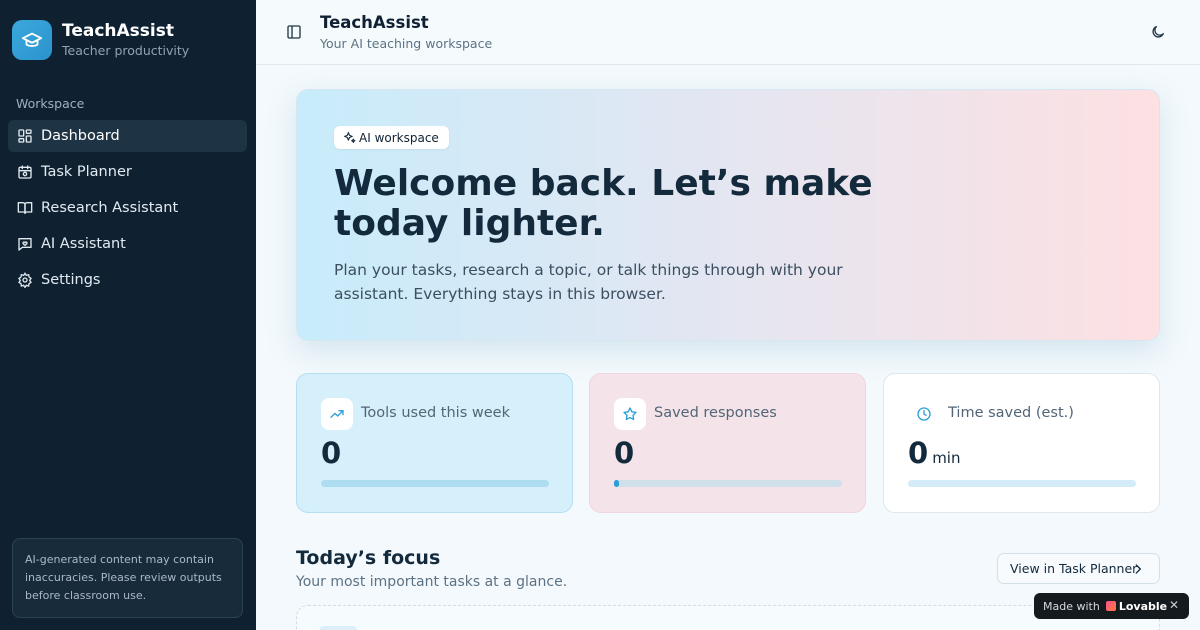 The width and height of the screenshot is (1200, 630). Describe the element at coordinates (25, 280) in the screenshot. I see `gear-icon` at that location.